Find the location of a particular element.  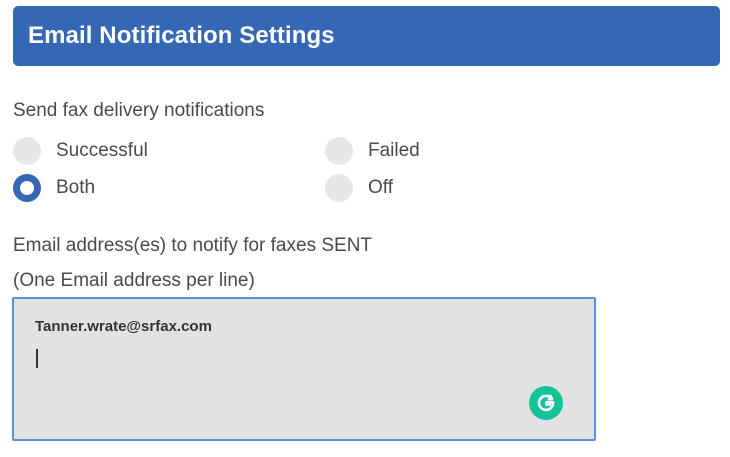

radio-both-circle is located at coordinates (27, 188).